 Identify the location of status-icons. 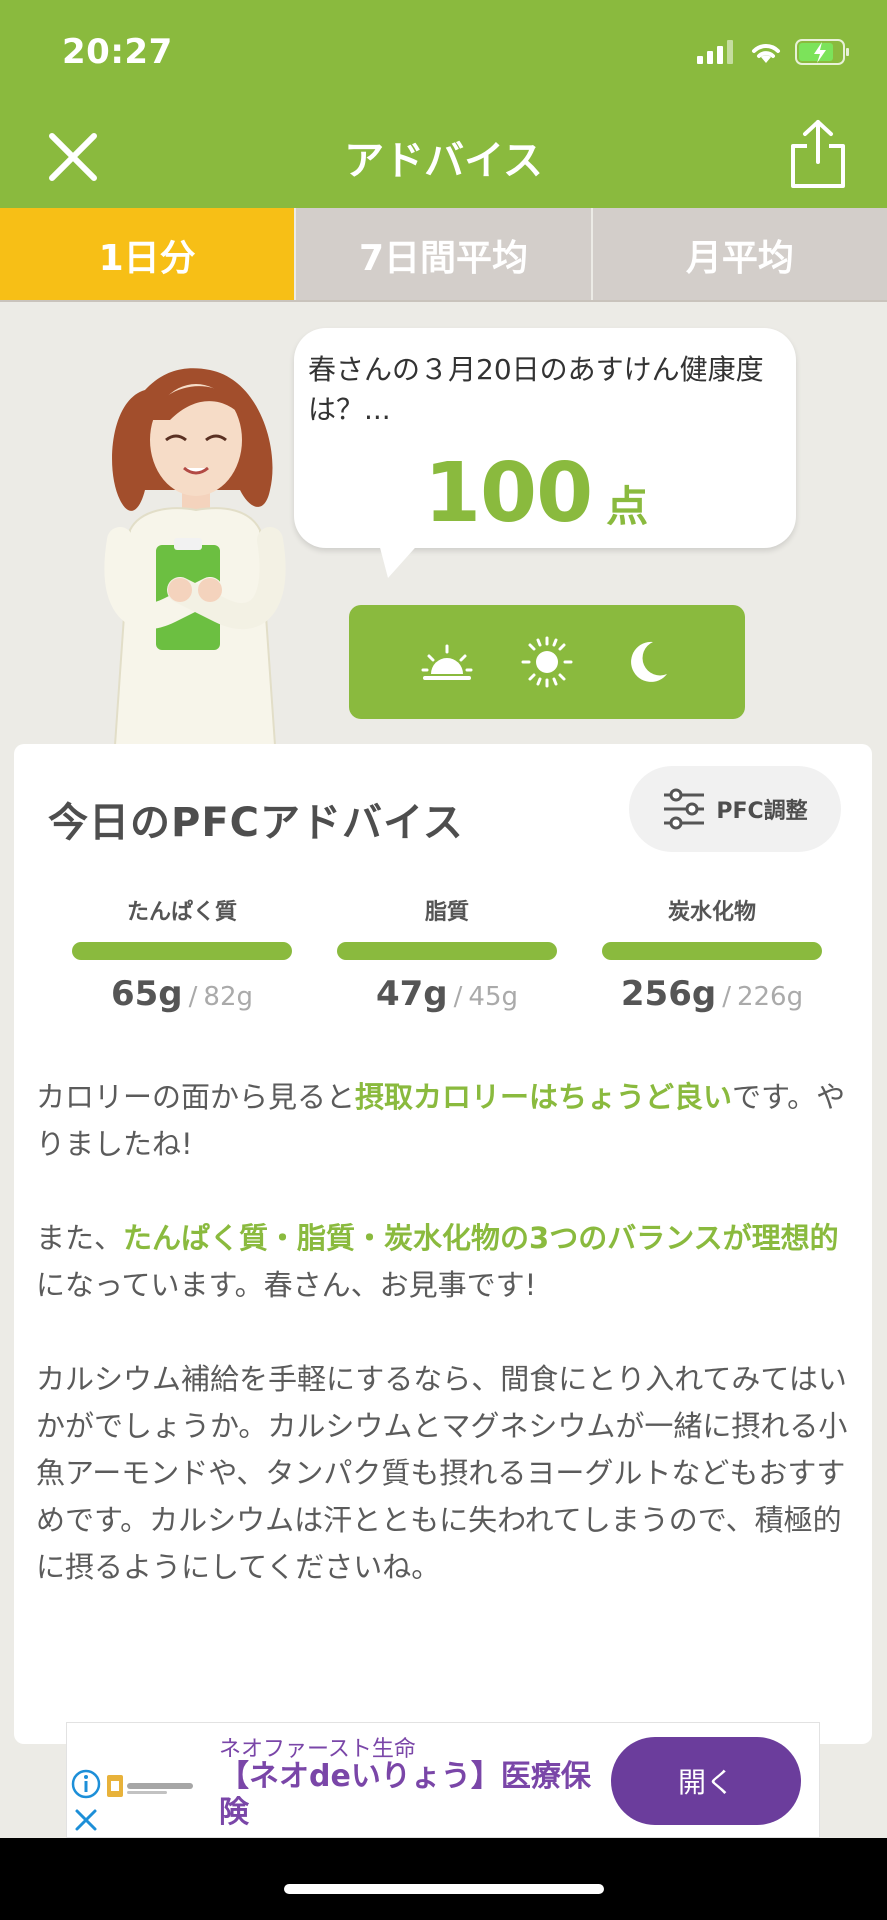
(774, 52).